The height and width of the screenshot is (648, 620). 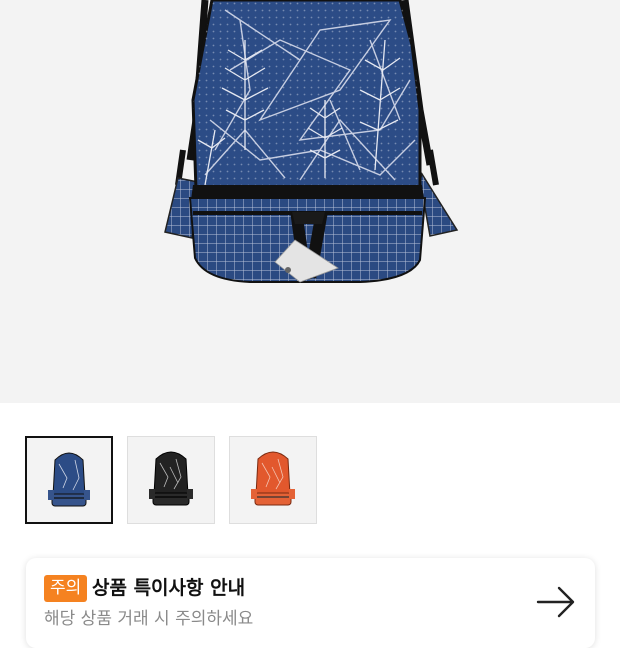 What do you see at coordinates (556, 602) in the screenshot?
I see `arrow-right-icon` at bounding box center [556, 602].